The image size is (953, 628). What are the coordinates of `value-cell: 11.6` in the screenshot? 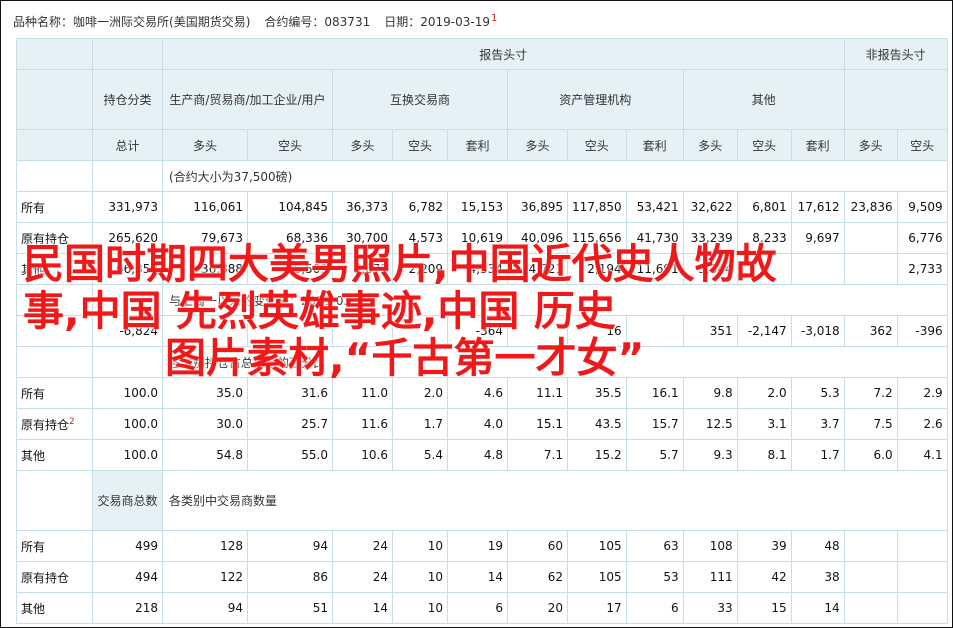 It's located at (362, 424).